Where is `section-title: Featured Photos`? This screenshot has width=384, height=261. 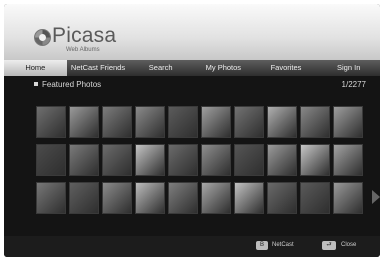 section-title: Featured Photos is located at coordinates (72, 84).